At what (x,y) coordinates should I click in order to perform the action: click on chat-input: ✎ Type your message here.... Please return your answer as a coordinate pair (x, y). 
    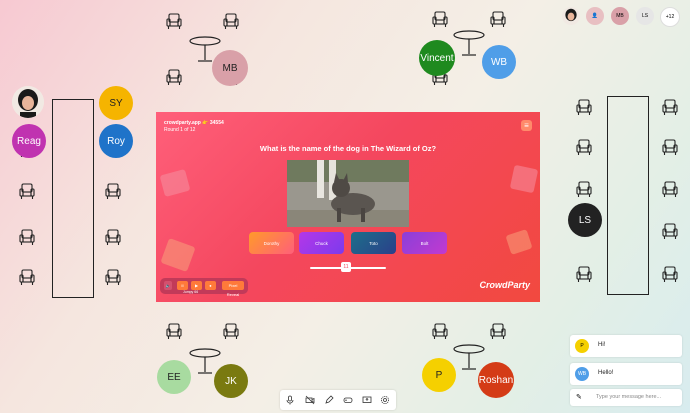
    Looking at the image, I should click on (626, 397).